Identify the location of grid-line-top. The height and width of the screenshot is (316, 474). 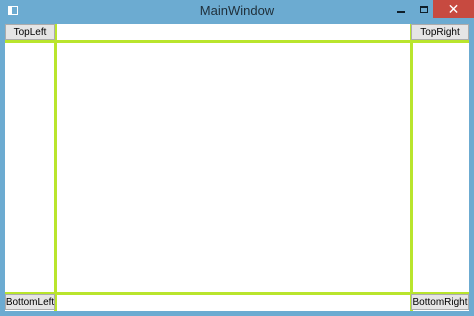
(237, 41).